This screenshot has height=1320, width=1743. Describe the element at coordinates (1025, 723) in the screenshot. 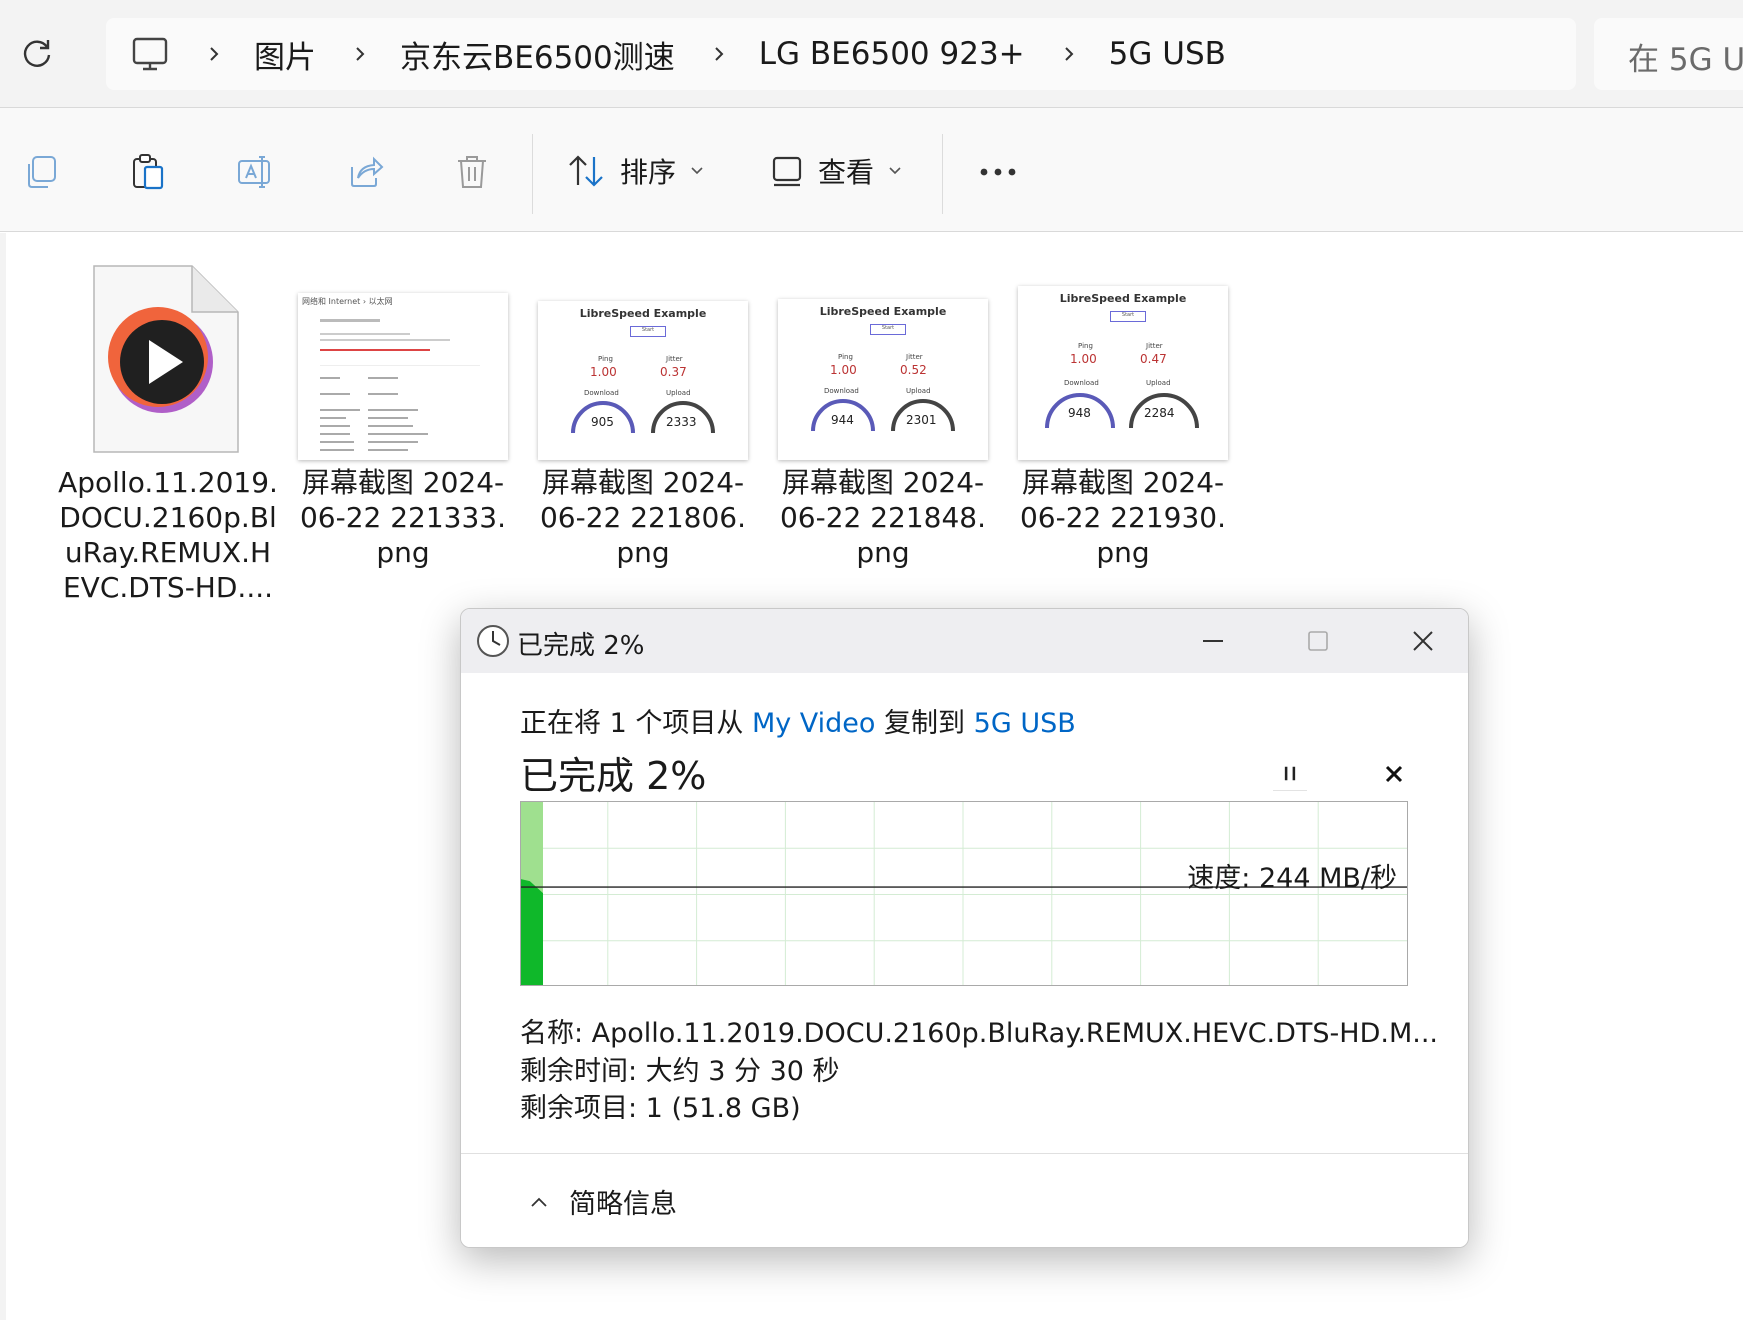

I see `destination-link: 5G USB` at that location.